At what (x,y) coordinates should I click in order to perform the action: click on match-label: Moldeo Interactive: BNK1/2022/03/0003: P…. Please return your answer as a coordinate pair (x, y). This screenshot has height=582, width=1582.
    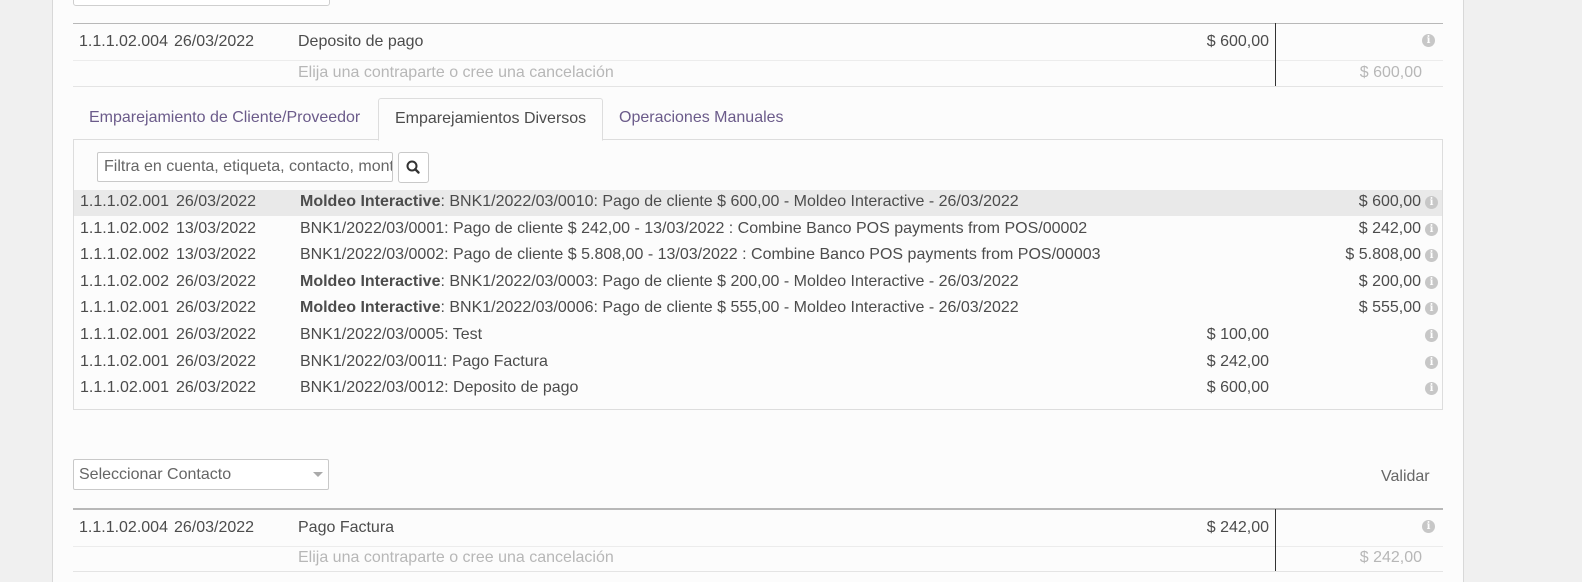
    Looking at the image, I should click on (659, 282).